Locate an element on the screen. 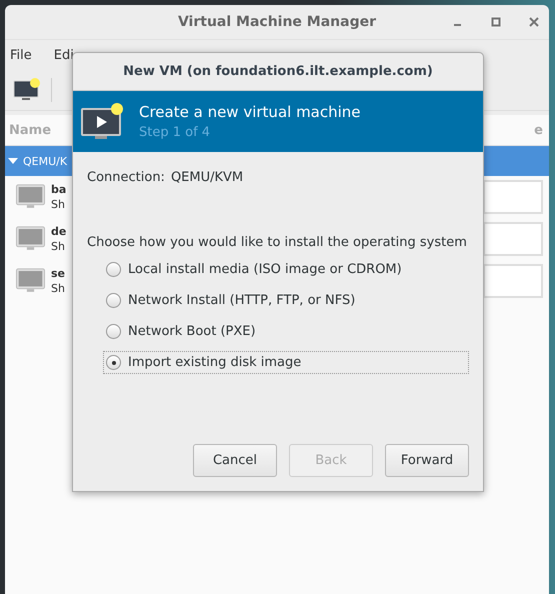 This screenshot has height=594, width=555. connection-value: QEMU/KVM is located at coordinates (207, 177).